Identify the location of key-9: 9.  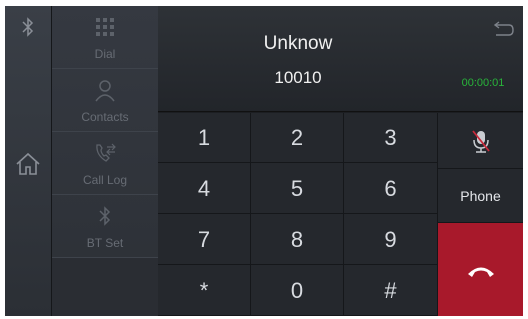
(391, 239).